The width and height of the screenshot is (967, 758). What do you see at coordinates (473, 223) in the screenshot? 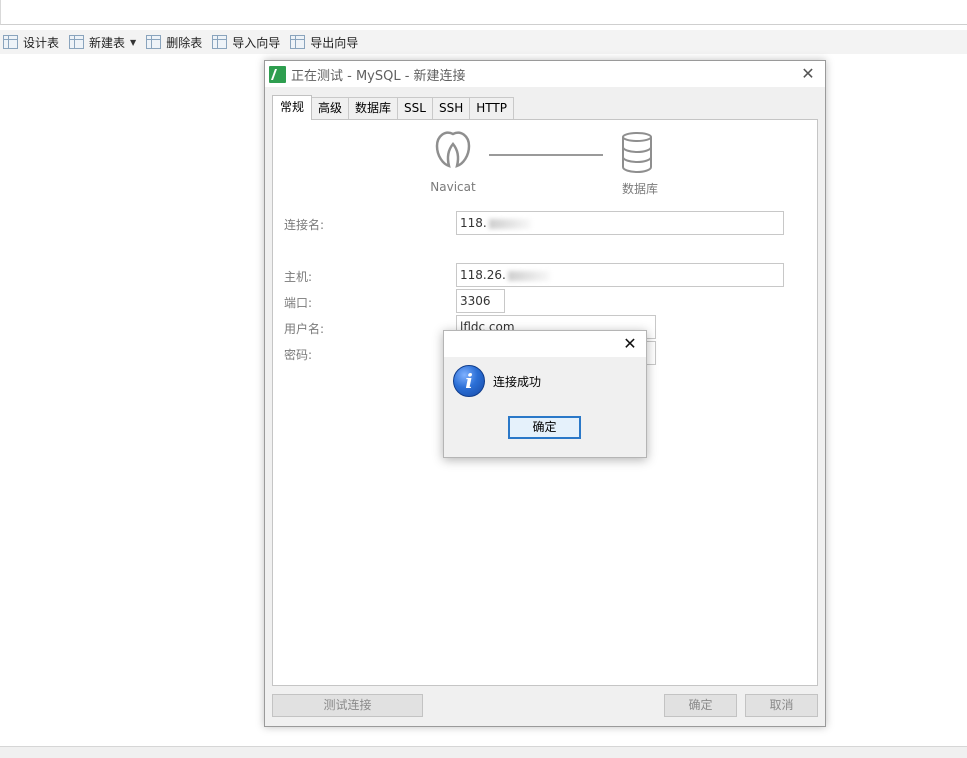
I see `connection-name-value: 118.` at bounding box center [473, 223].